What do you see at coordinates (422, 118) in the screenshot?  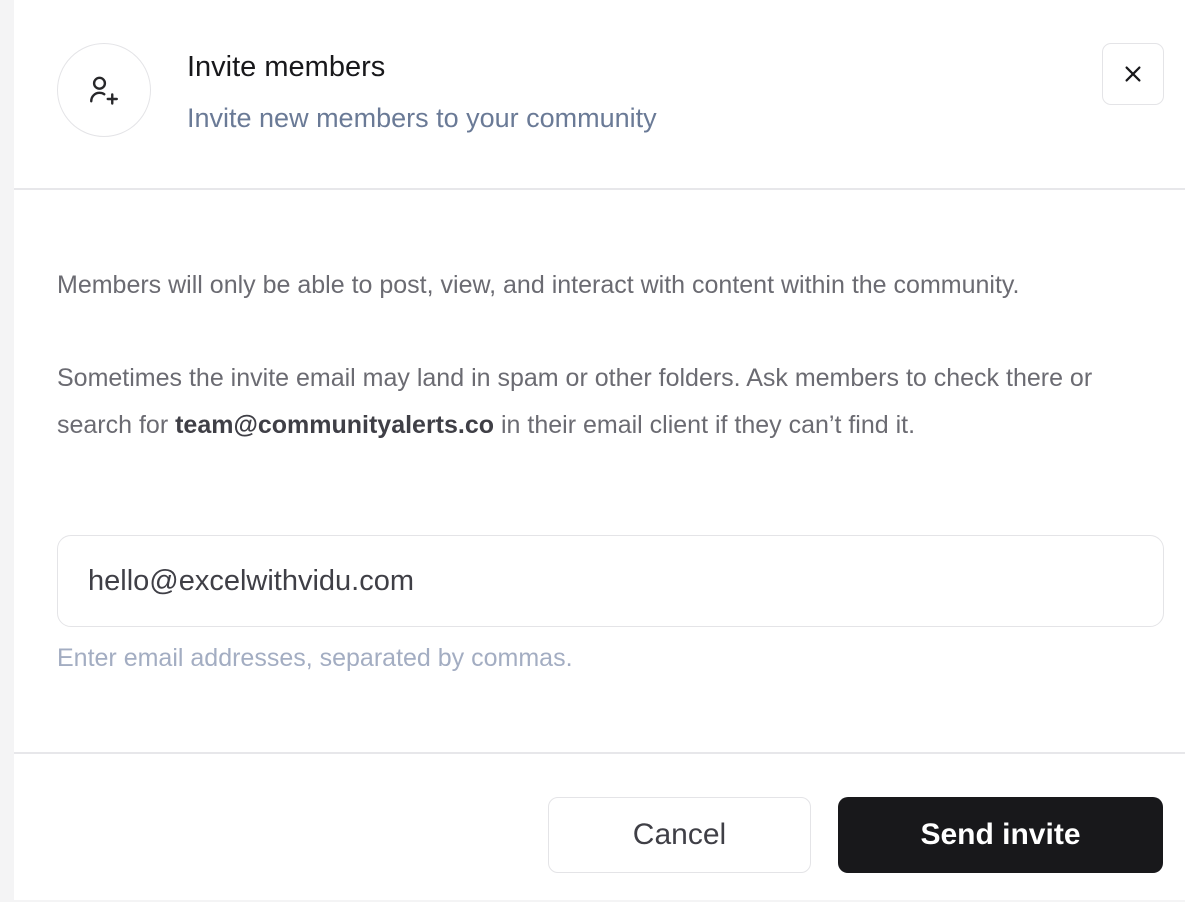 I see `dialog-subtitle: Invite new members to your community` at bounding box center [422, 118].